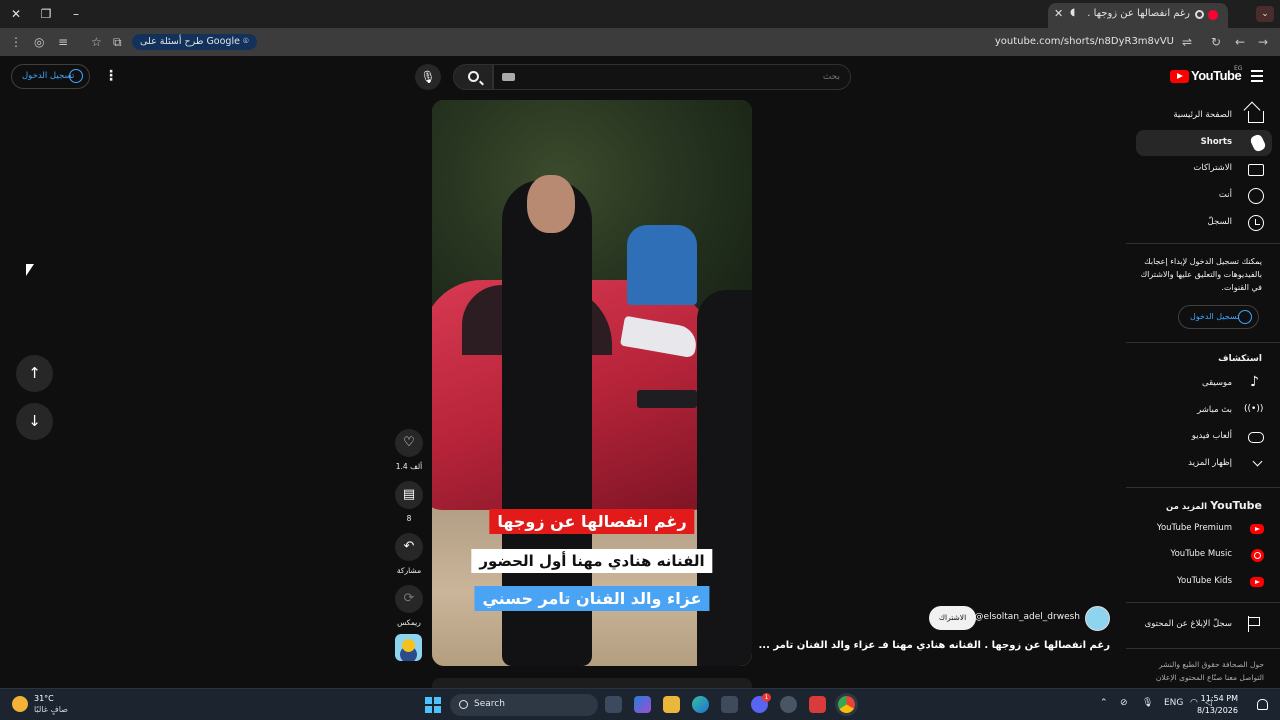 The image size is (1280, 720). Describe the element at coordinates (700, 704) in the screenshot. I see `edge-browser-icon` at that location.